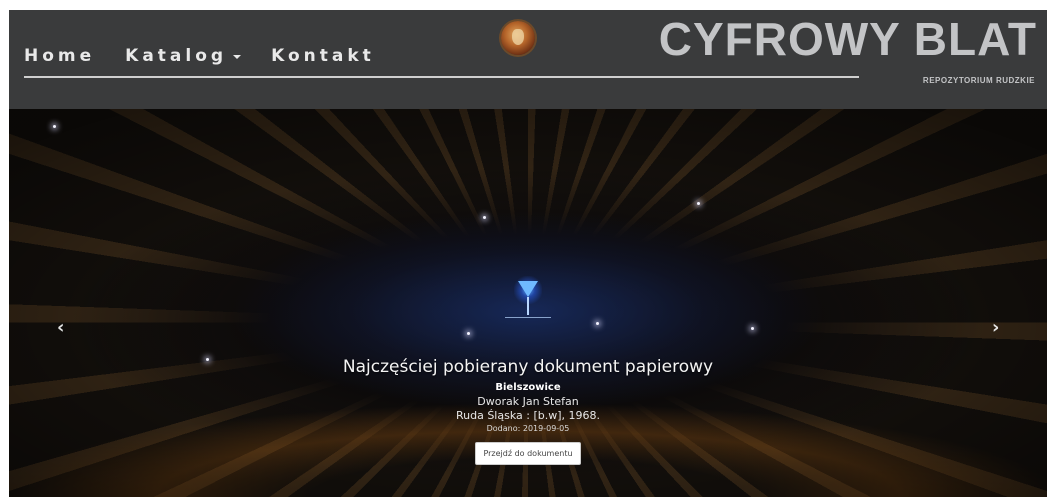 The height and width of the screenshot is (497, 1051). Describe the element at coordinates (528, 289) in the screenshot. I see `light-fixture` at that location.